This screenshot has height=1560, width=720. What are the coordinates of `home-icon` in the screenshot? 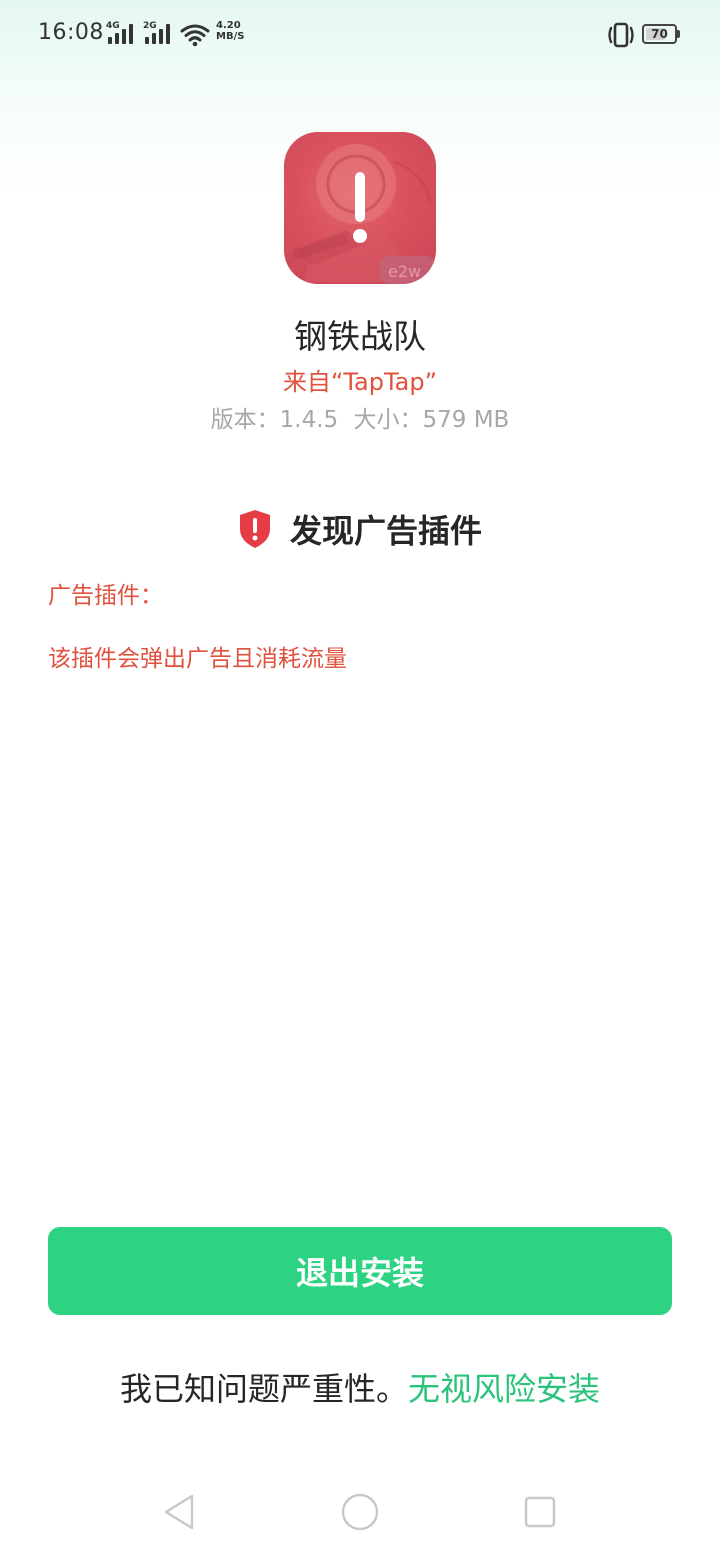 It's located at (360, 1512).